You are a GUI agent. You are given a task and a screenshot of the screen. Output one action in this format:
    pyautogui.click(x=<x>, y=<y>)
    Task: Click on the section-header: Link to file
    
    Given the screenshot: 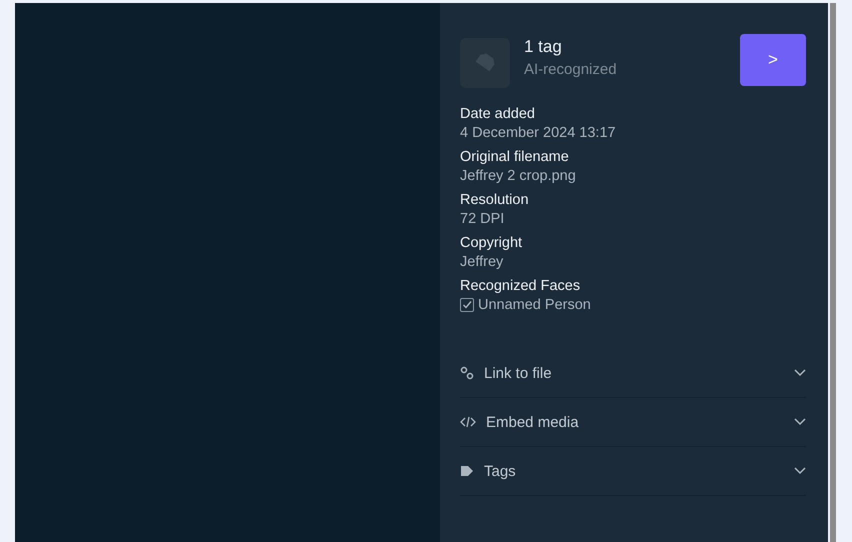 What is the action you would take?
    pyautogui.click(x=633, y=373)
    